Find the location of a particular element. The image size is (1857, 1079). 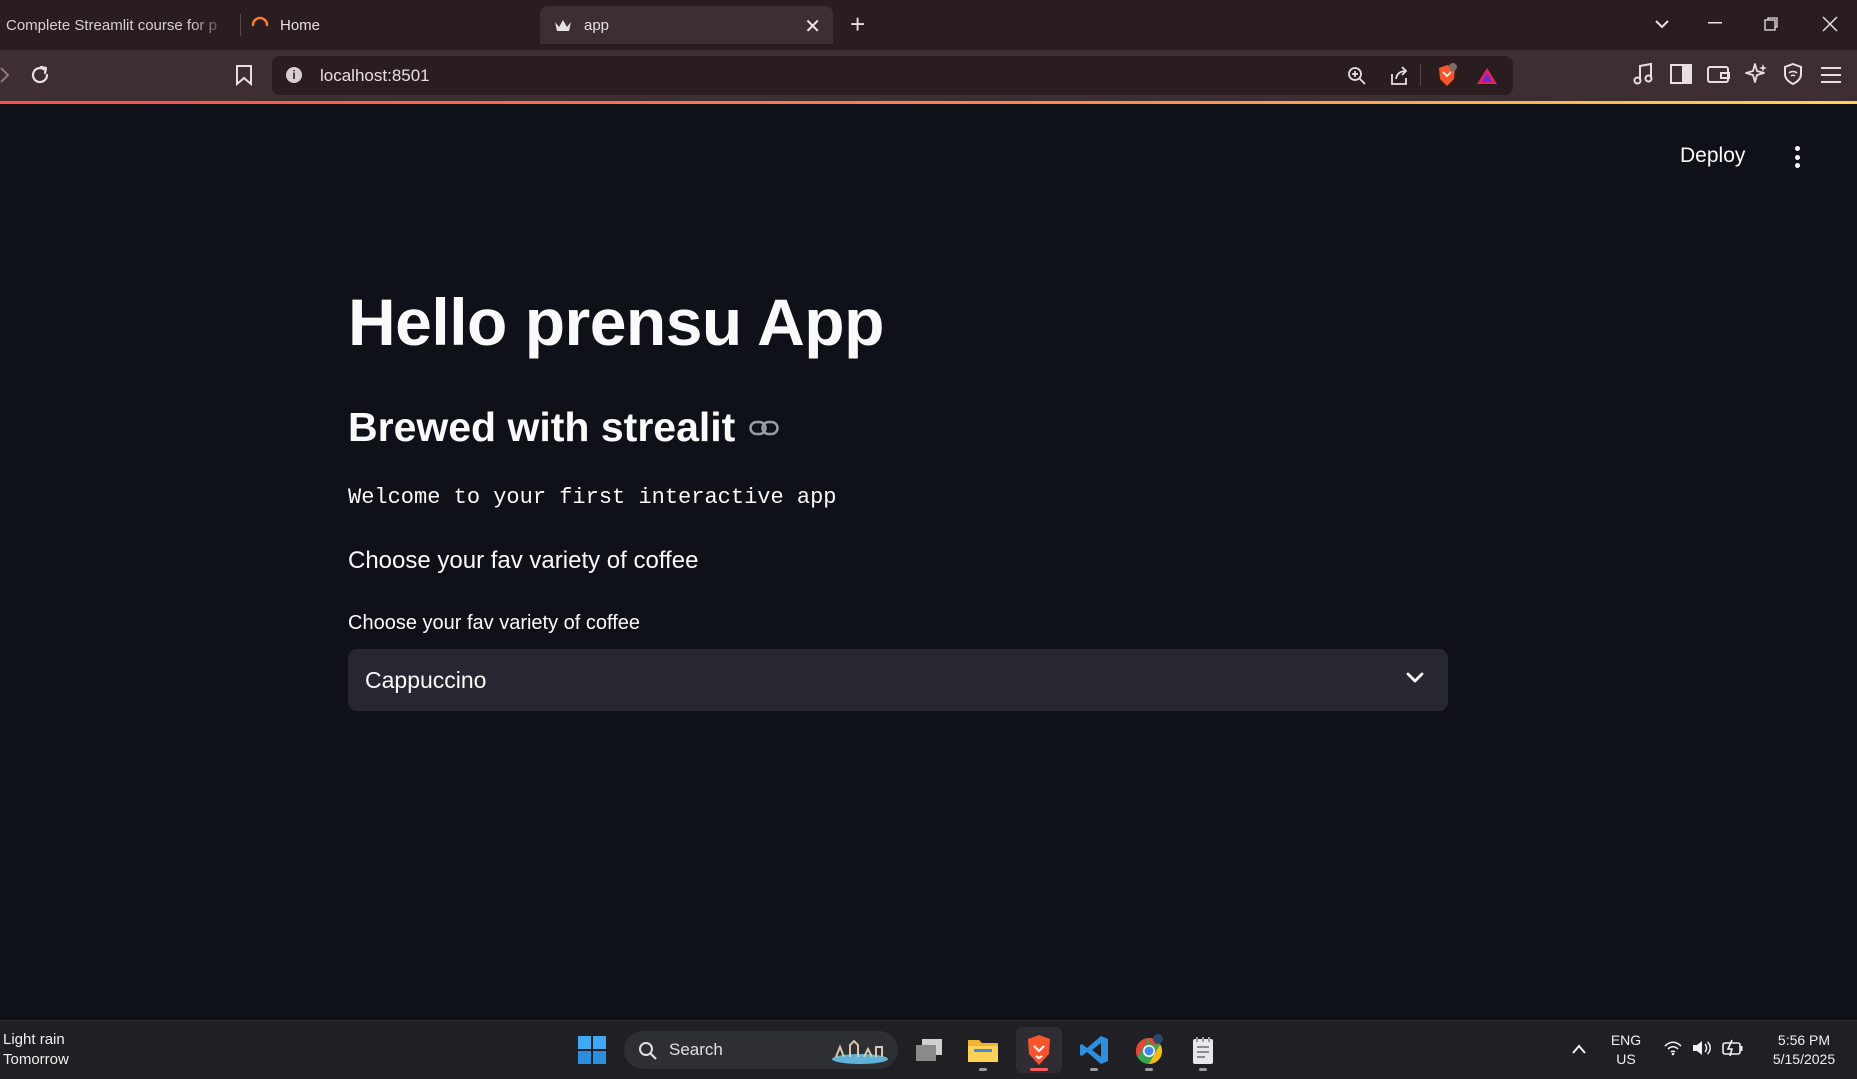

vscode-button is located at coordinates (1094, 1050).